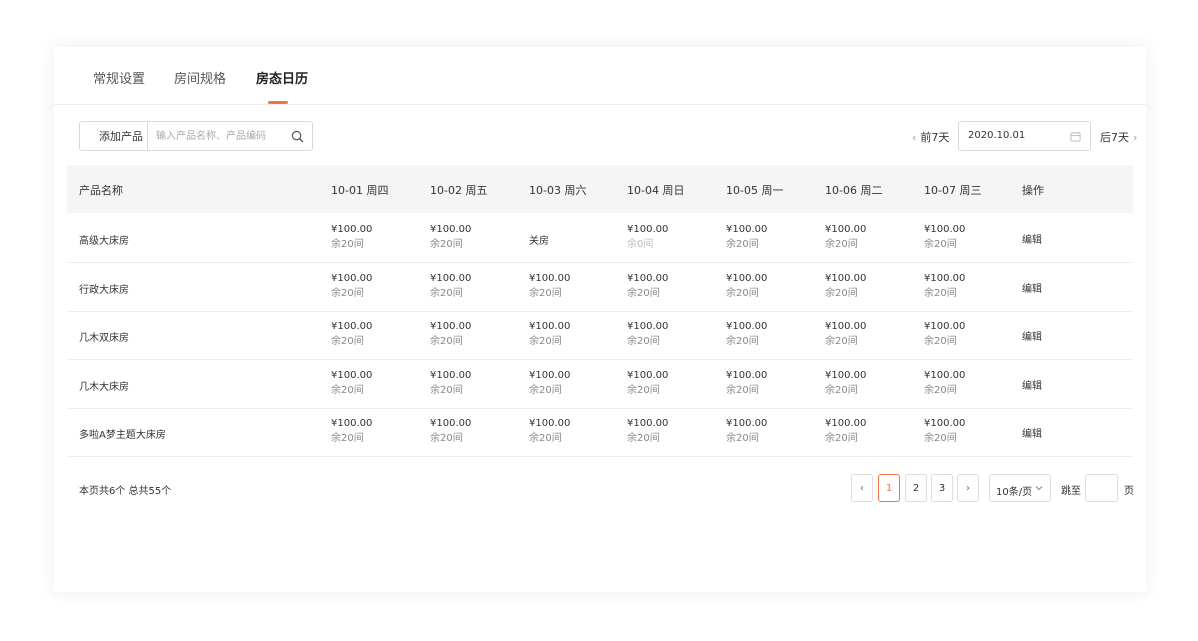 This screenshot has height=641, width=1198. I want to click on page-3-button: 3, so click(942, 488).